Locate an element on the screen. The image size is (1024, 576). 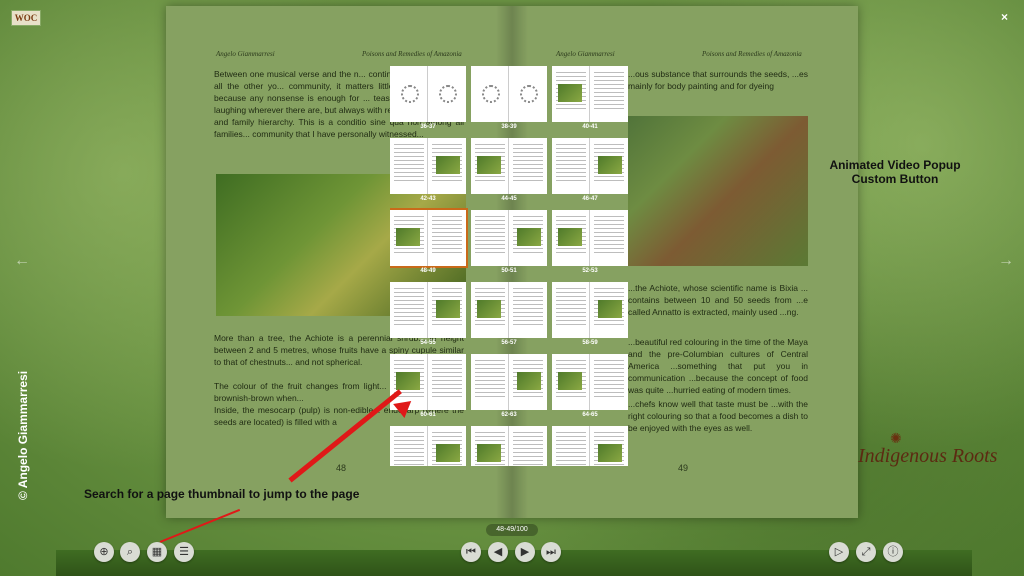
table-of-contents-button: ☰ is located at coordinates (184, 552).